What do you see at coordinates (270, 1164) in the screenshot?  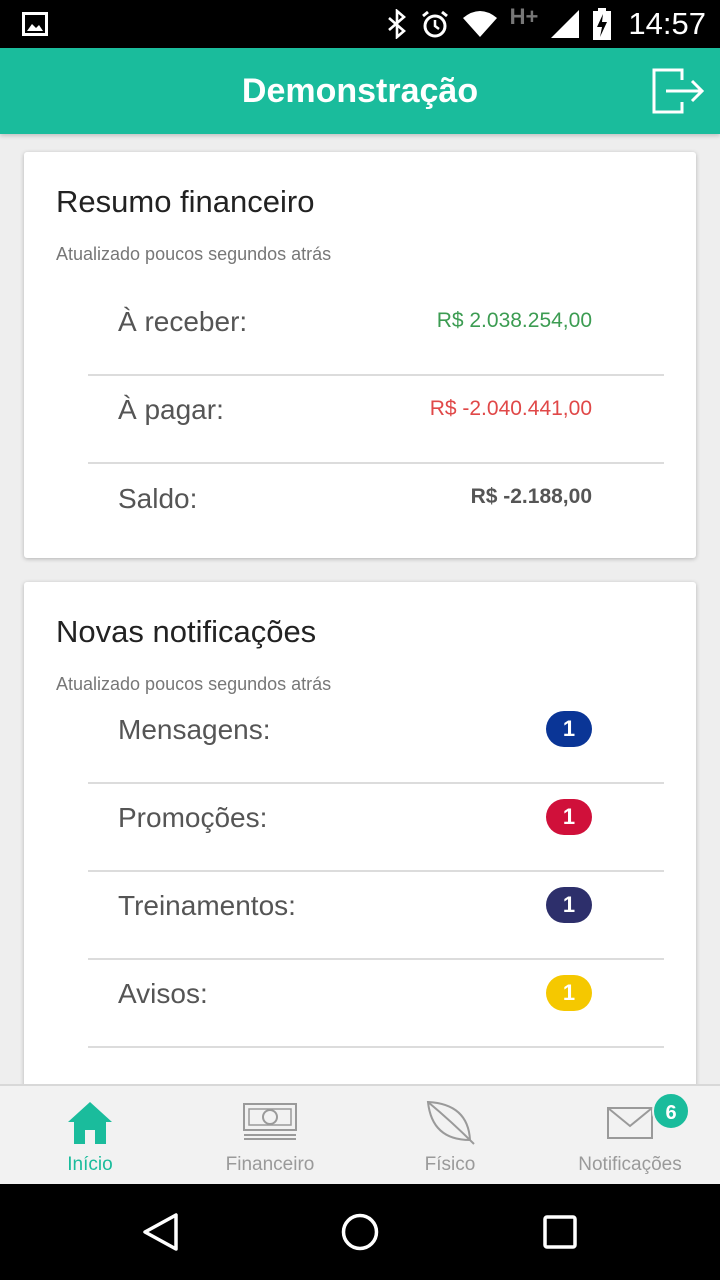 I see `nav-label: Financeiro` at bounding box center [270, 1164].